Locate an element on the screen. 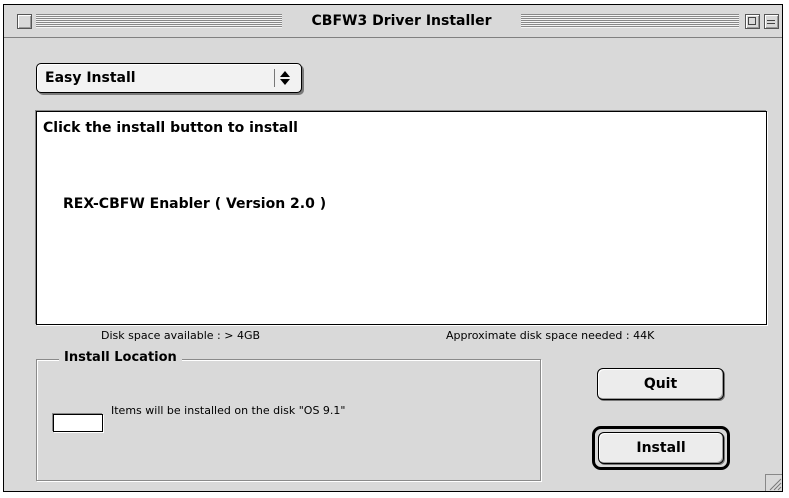 Image resolution: width=789 pixels, height=498 pixels. install-item: REX-CBFW Enabler ( Version 2.0 ) is located at coordinates (195, 204).